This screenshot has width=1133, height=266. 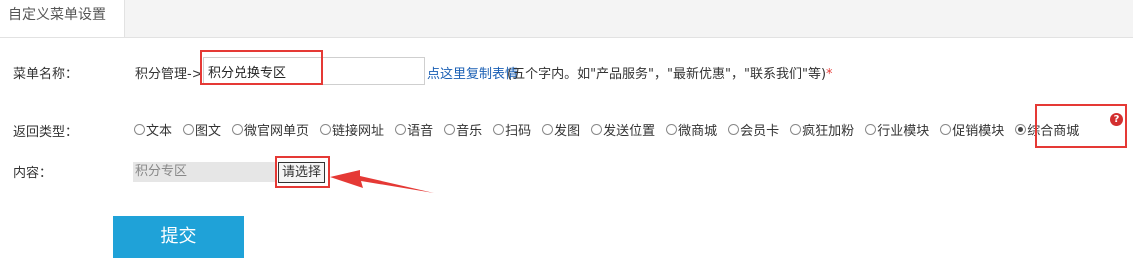 What do you see at coordinates (178, 237) in the screenshot?
I see `submit-button: 提交` at bounding box center [178, 237].